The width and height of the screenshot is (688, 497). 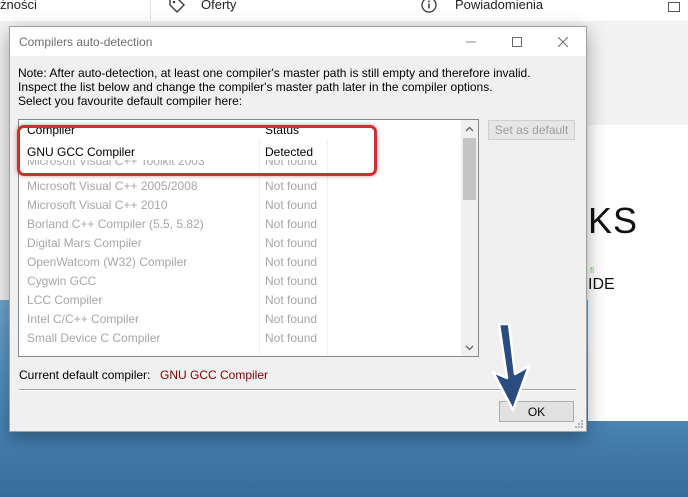 I want to click on tab-notifications-label: Powiadomienia, so click(x=499, y=6).